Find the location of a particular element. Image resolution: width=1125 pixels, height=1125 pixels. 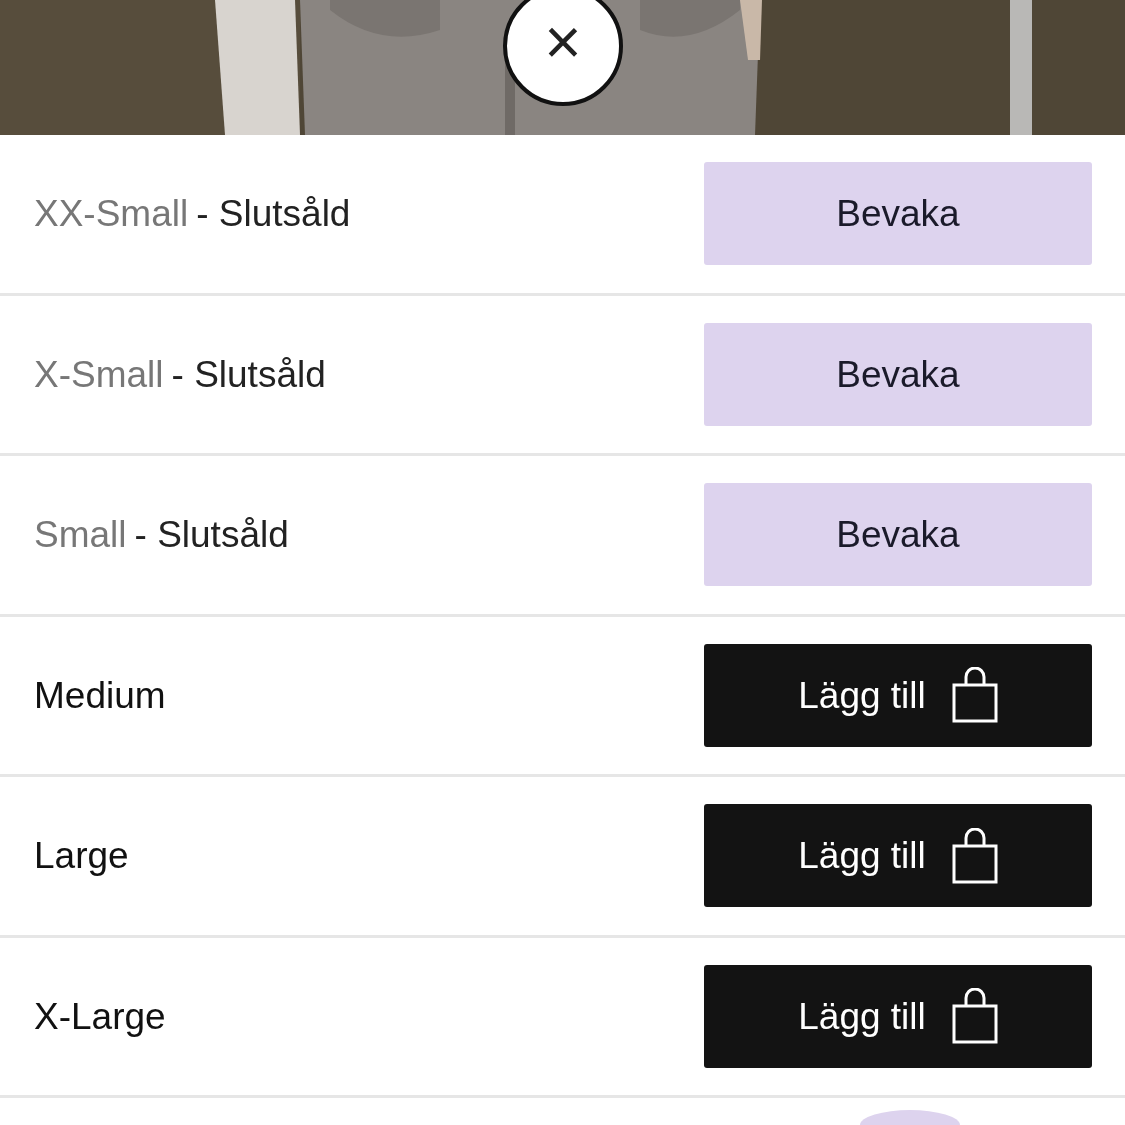

size-label: XX-Small is located at coordinates (111, 214).